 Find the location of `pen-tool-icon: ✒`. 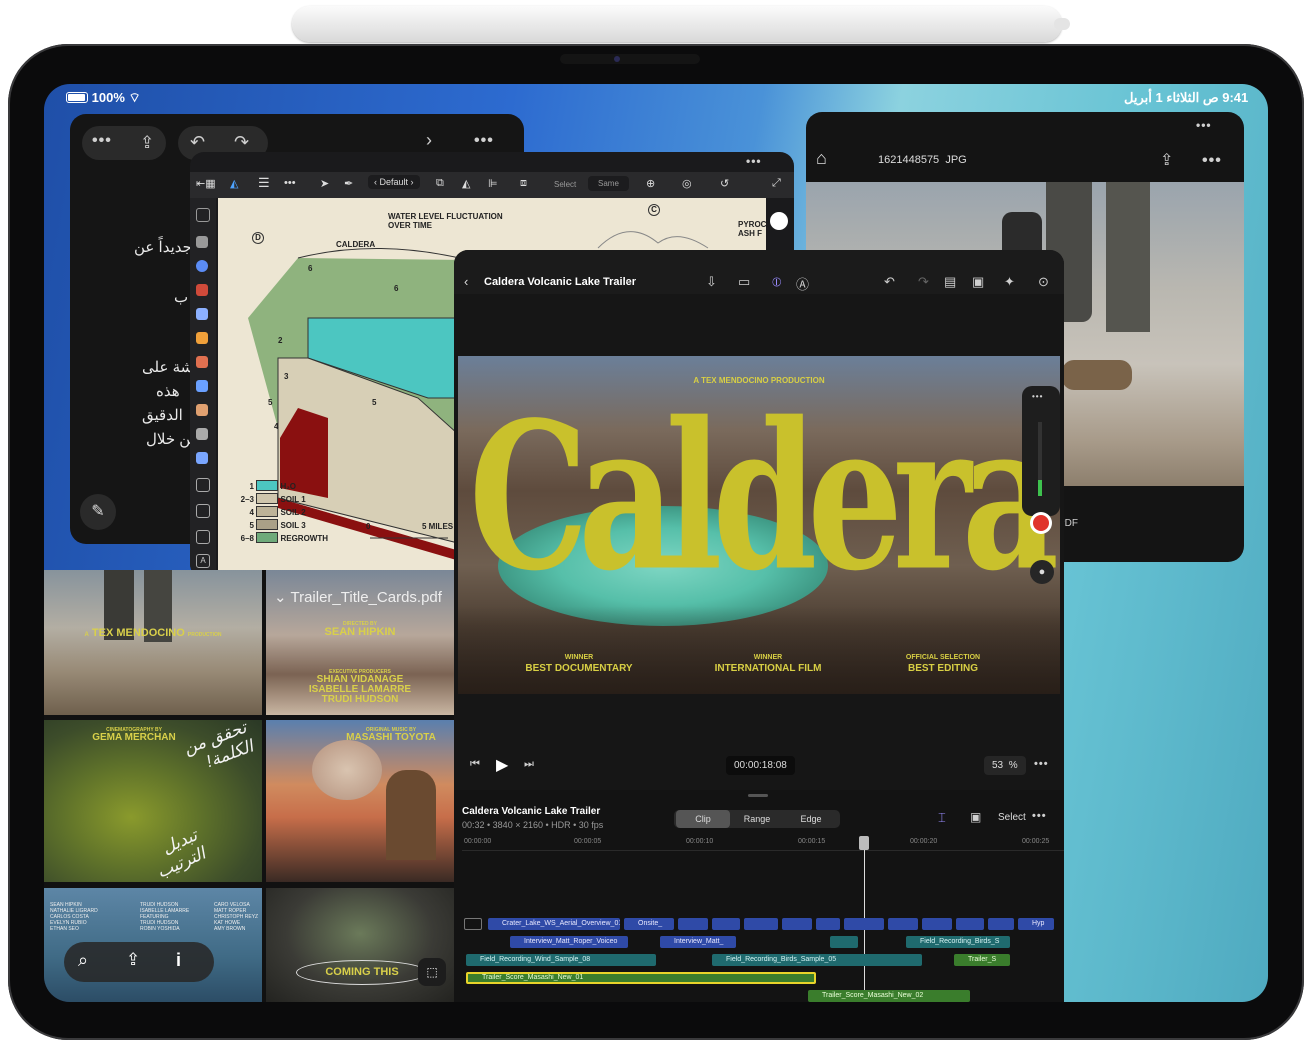

pen-tool-icon: ✒ is located at coordinates (348, 183).